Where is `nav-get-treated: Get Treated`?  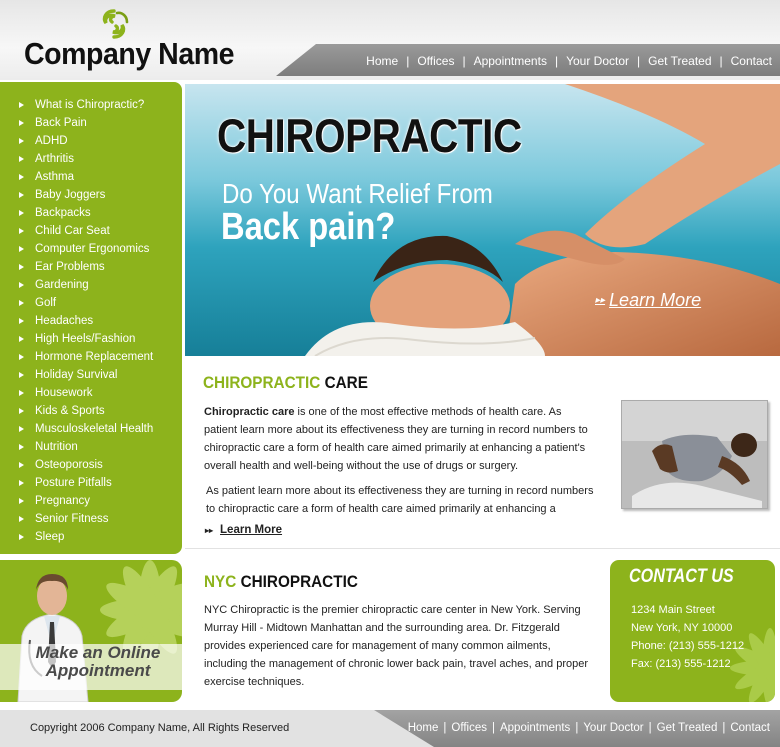 nav-get-treated: Get Treated is located at coordinates (679, 61).